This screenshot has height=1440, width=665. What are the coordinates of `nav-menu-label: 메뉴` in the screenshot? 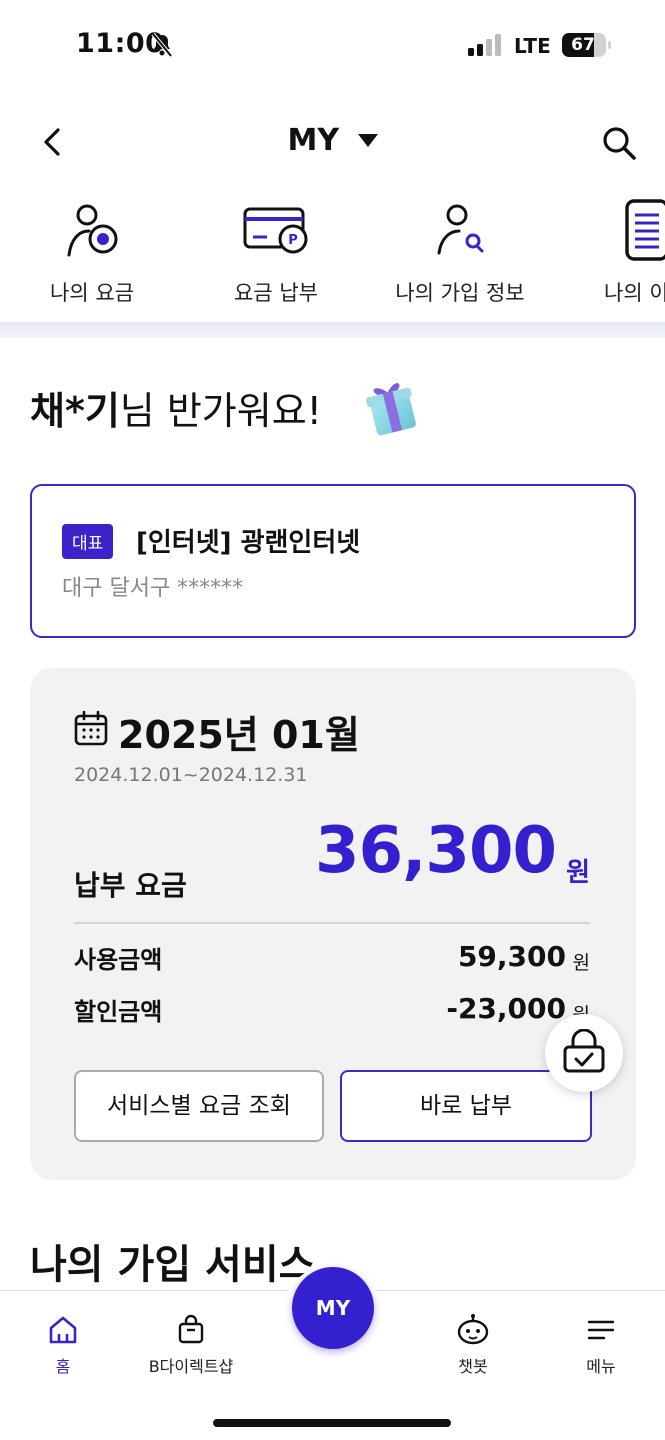 It's located at (601, 1366).